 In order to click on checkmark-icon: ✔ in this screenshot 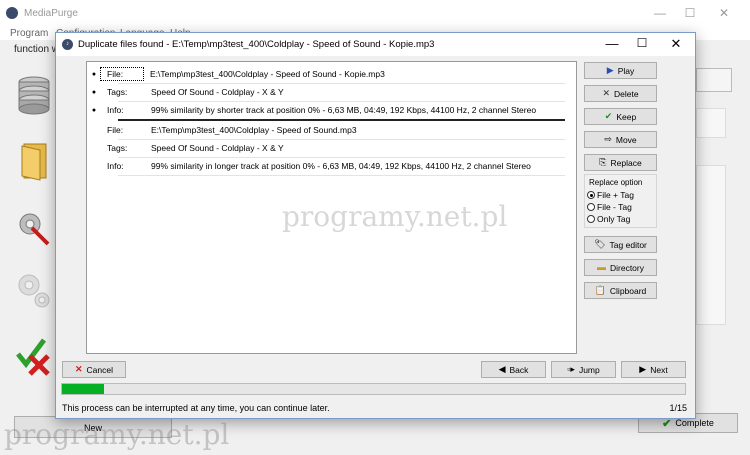, I will do `click(608, 116)`.